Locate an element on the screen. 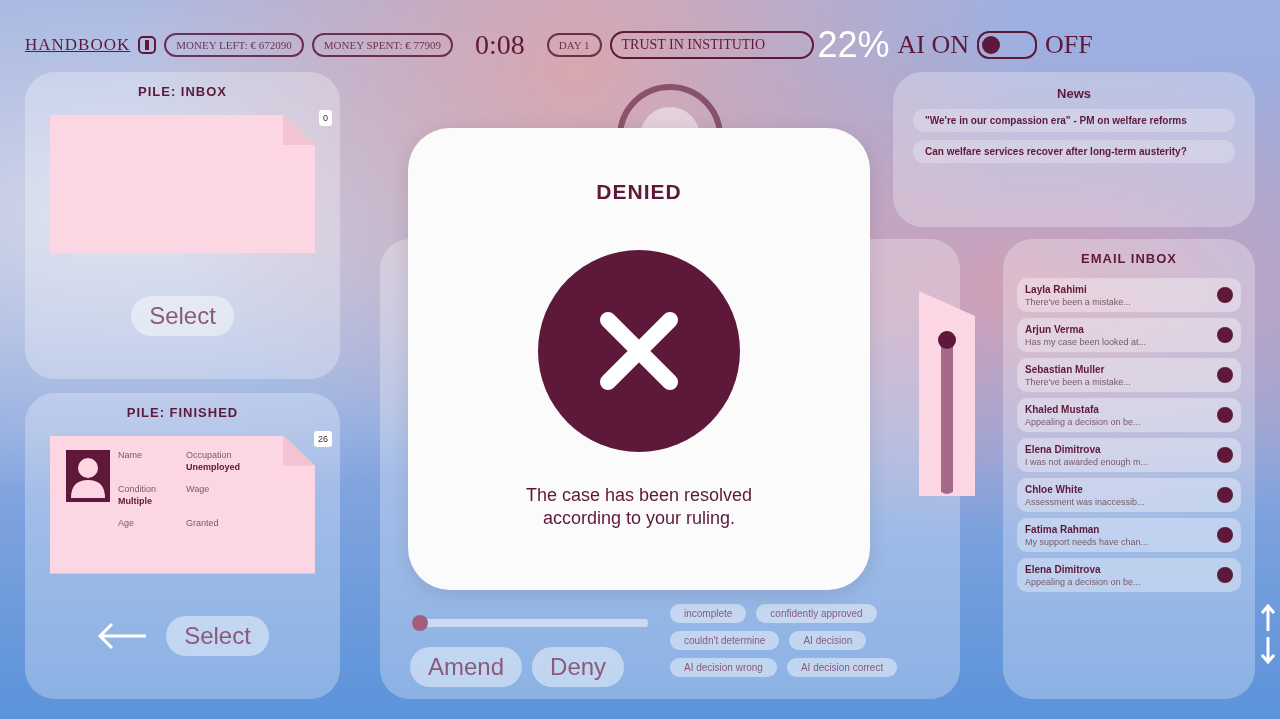  reason-tag: couldn't determine is located at coordinates (725, 640).